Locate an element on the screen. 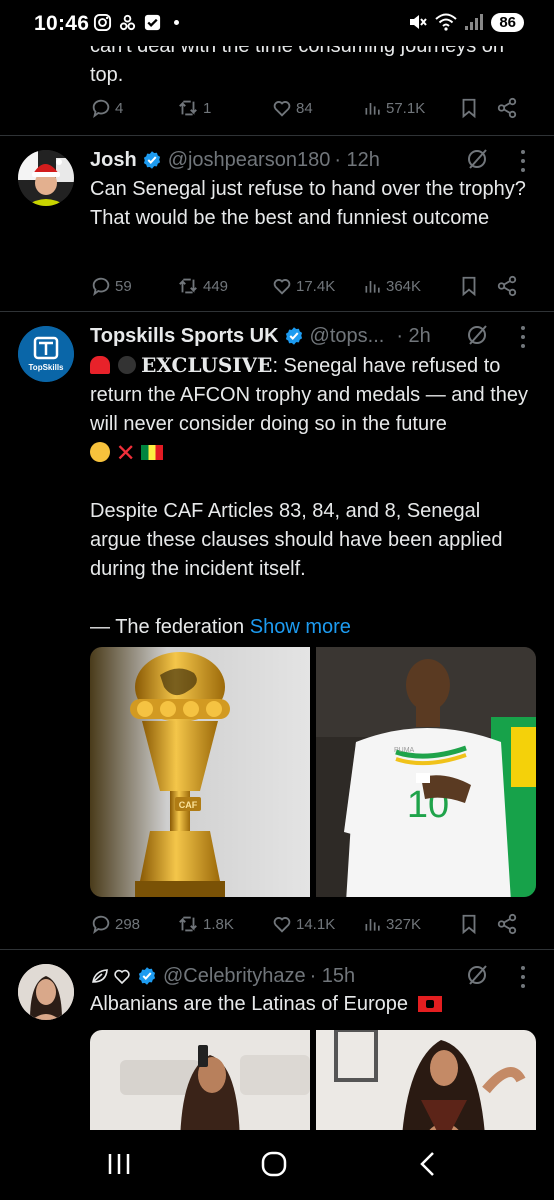 The height and width of the screenshot is (1200, 554). tweet-header: Josh @joshpearson180 · 12h is located at coordinates (310, 160).